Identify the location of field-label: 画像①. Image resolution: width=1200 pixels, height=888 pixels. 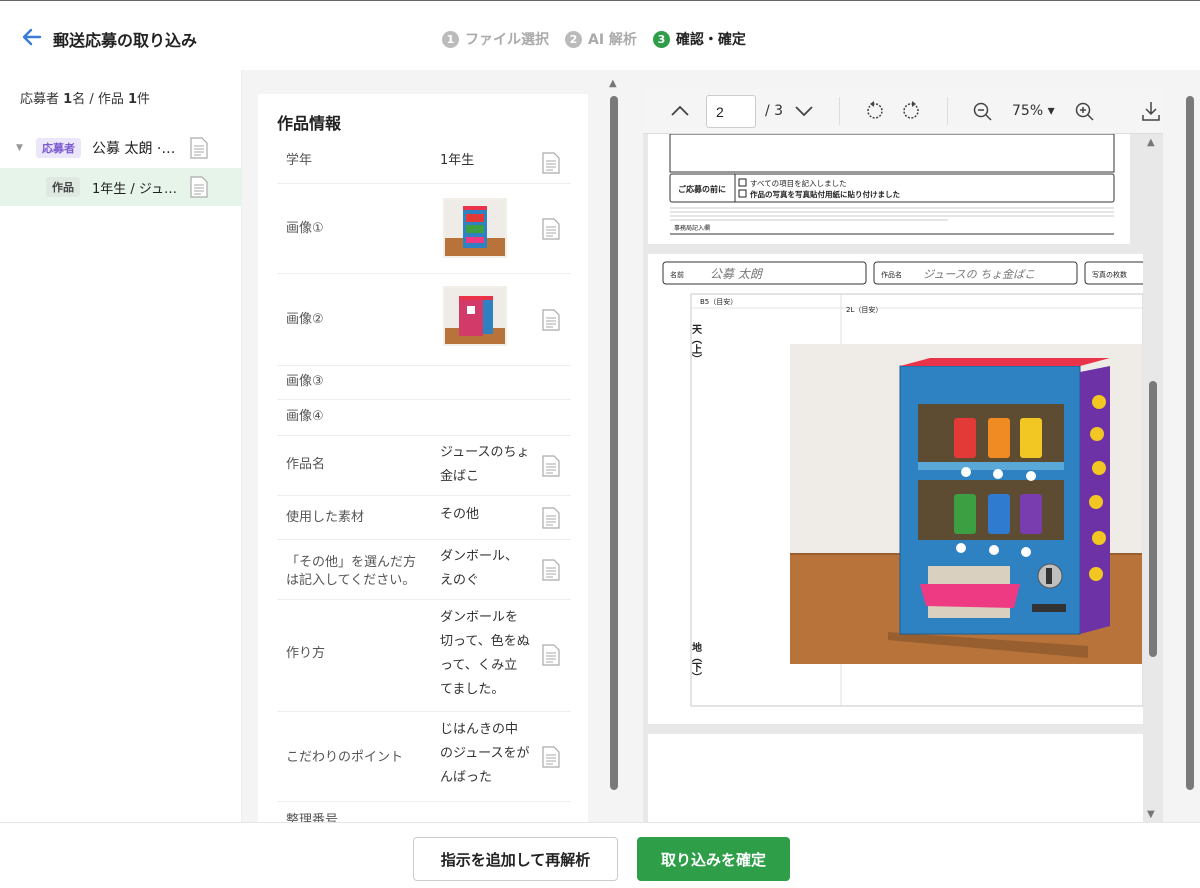
(305, 228).